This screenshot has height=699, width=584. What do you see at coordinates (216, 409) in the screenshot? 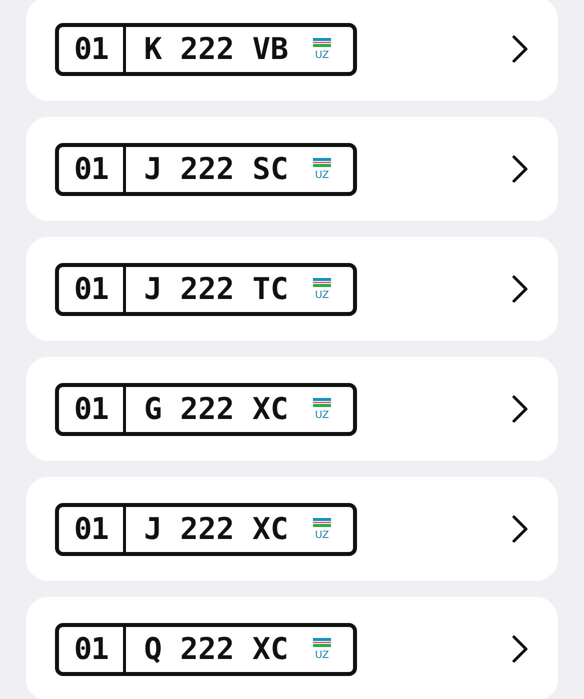
I see `plate-number: G 222 XC` at bounding box center [216, 409].